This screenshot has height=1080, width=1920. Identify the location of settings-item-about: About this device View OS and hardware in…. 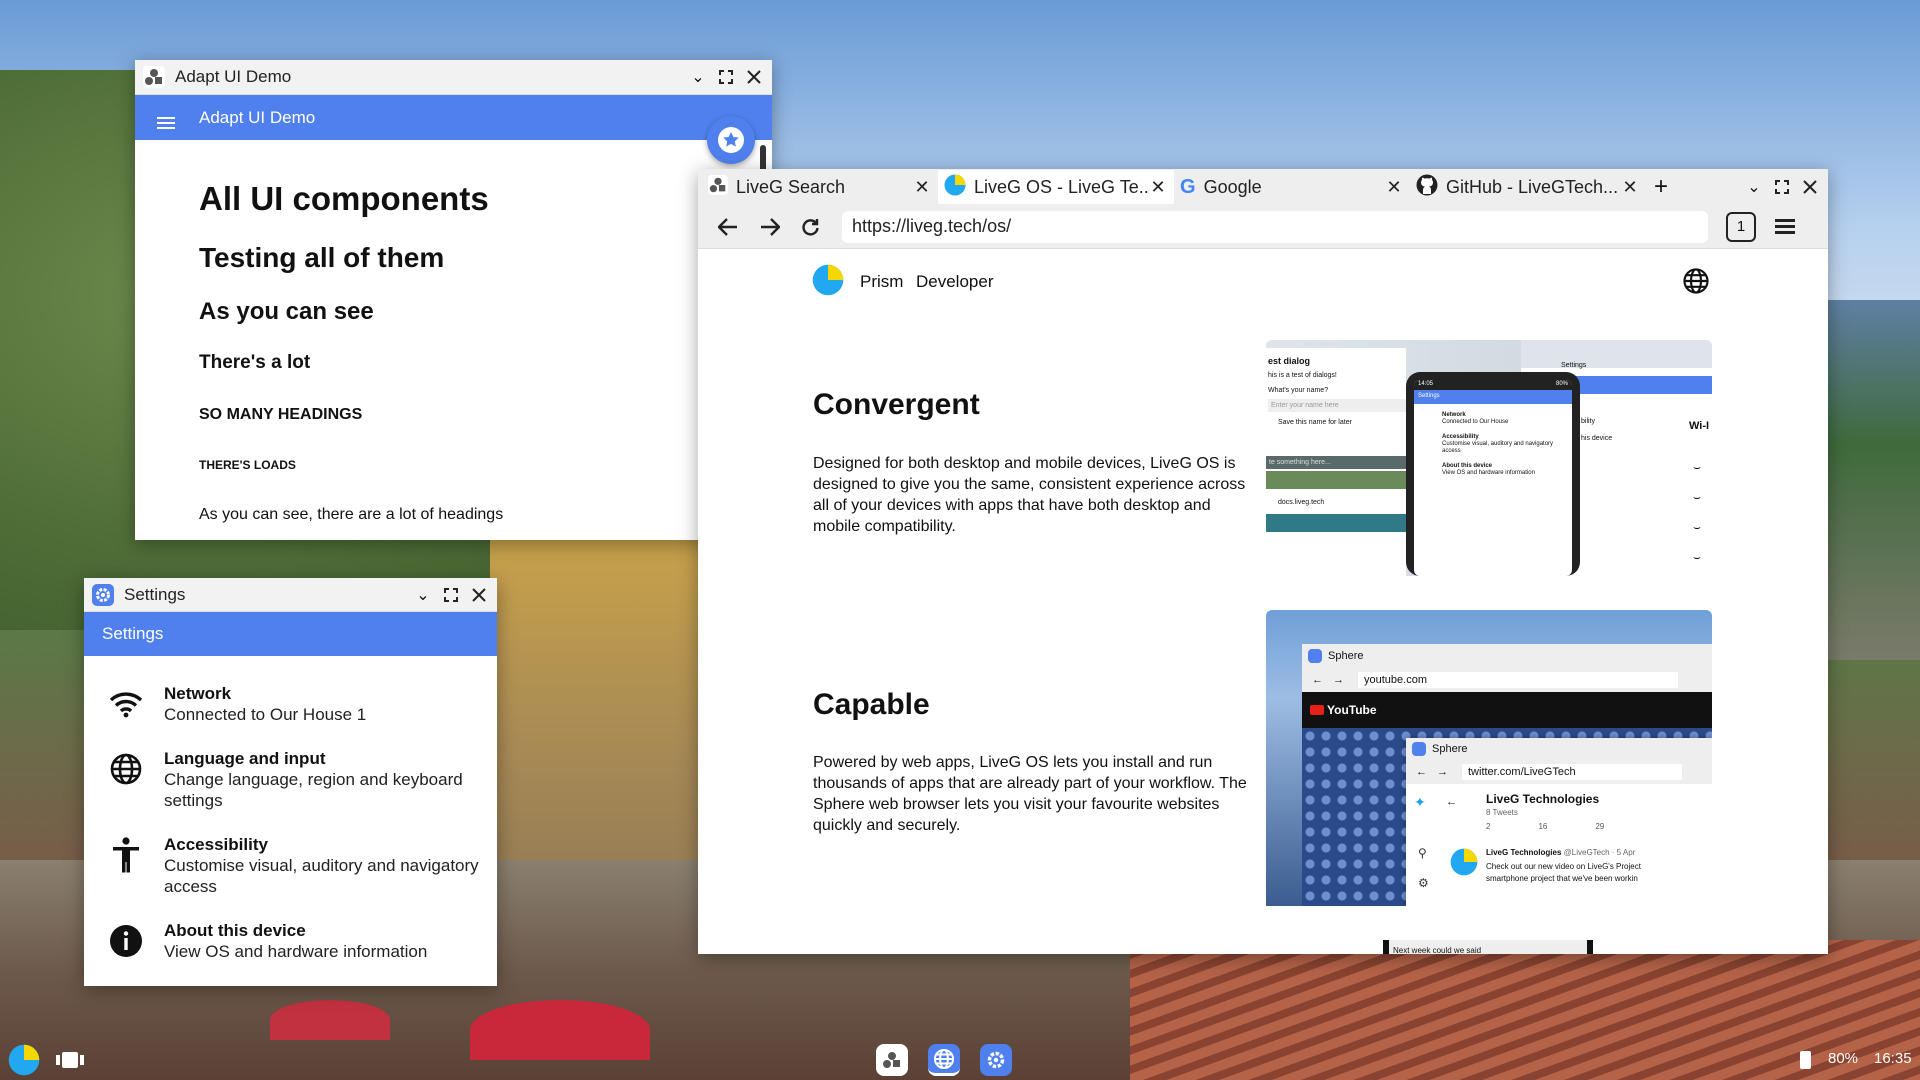
(295, 941).